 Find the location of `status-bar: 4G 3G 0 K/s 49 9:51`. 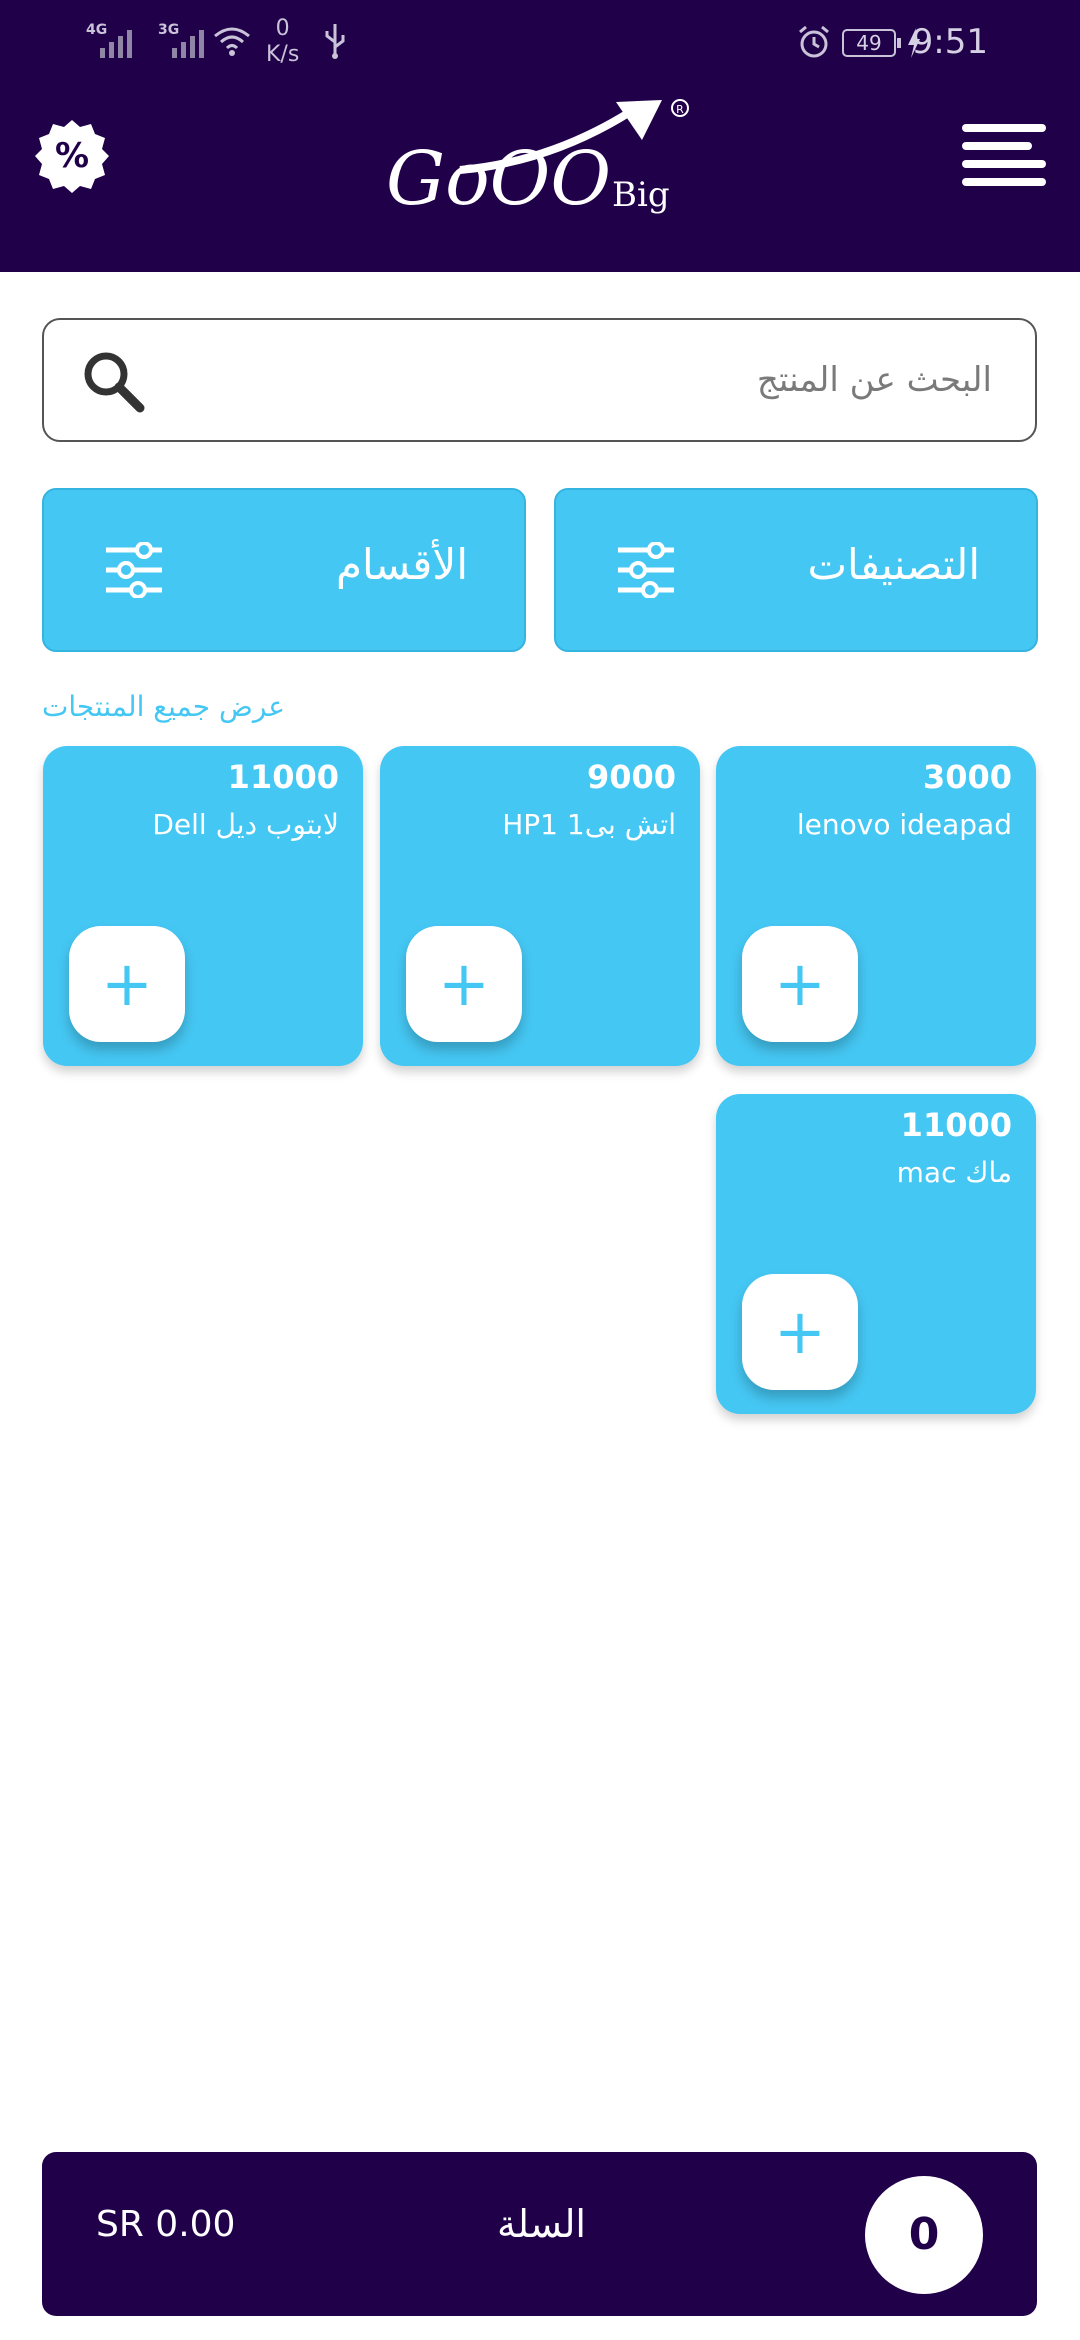

status-bar: 4G 3G 0 K/s 49 9:51 is located at coordinates (540, 42).